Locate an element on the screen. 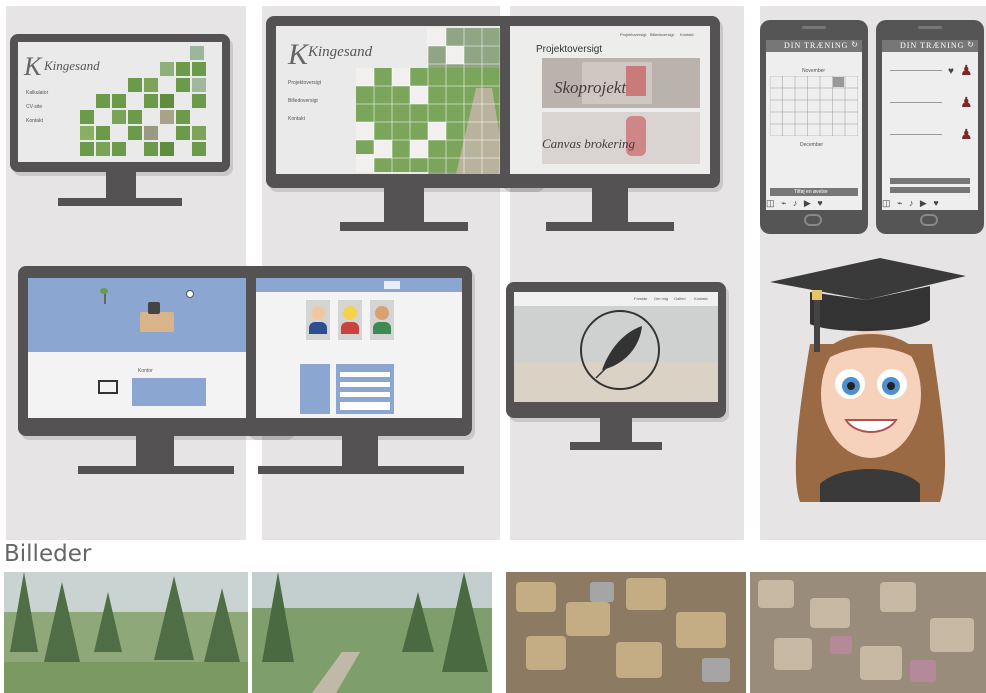 The width and height of the screenshot is (986, 693). office-subtitle: Kontor is located at coordinates (145, 371).